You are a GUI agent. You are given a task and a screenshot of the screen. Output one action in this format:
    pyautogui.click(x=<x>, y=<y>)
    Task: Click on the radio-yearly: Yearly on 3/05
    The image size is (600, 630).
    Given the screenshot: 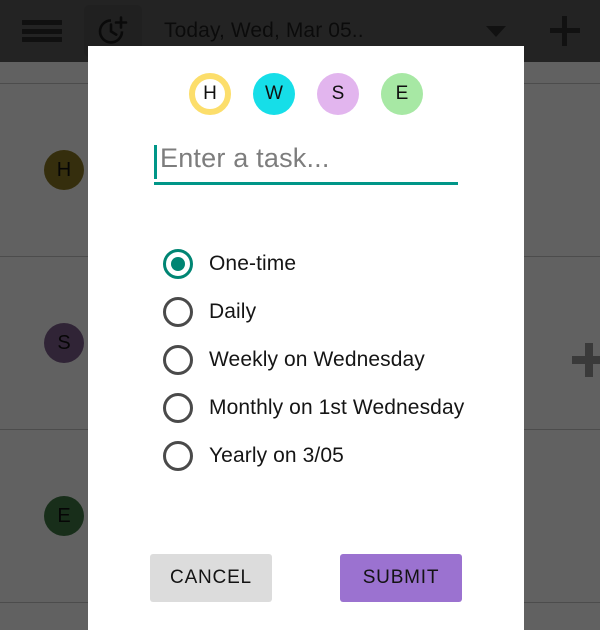 What is the action you would take?
    pyautogui.click(x=343, y=456)
    